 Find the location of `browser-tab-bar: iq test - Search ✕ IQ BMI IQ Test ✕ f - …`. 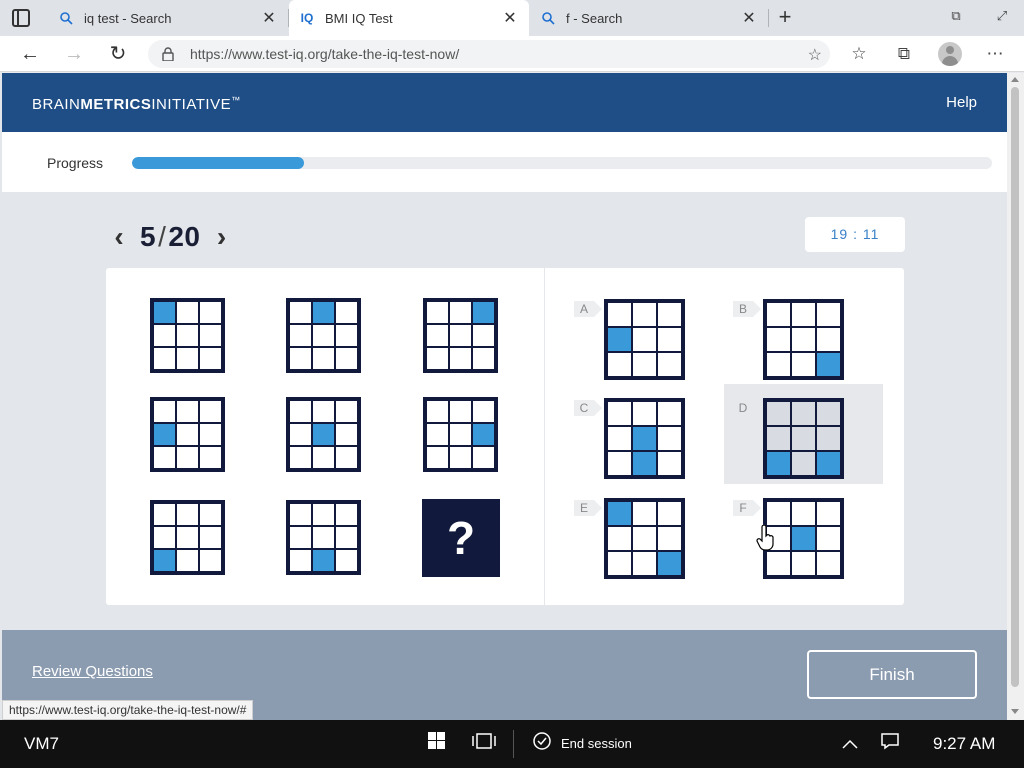

browser-tab-bar: iq test - Search ✕ IQ BMI IQ Test ✕ f - … is located at coordinates (512, 18).